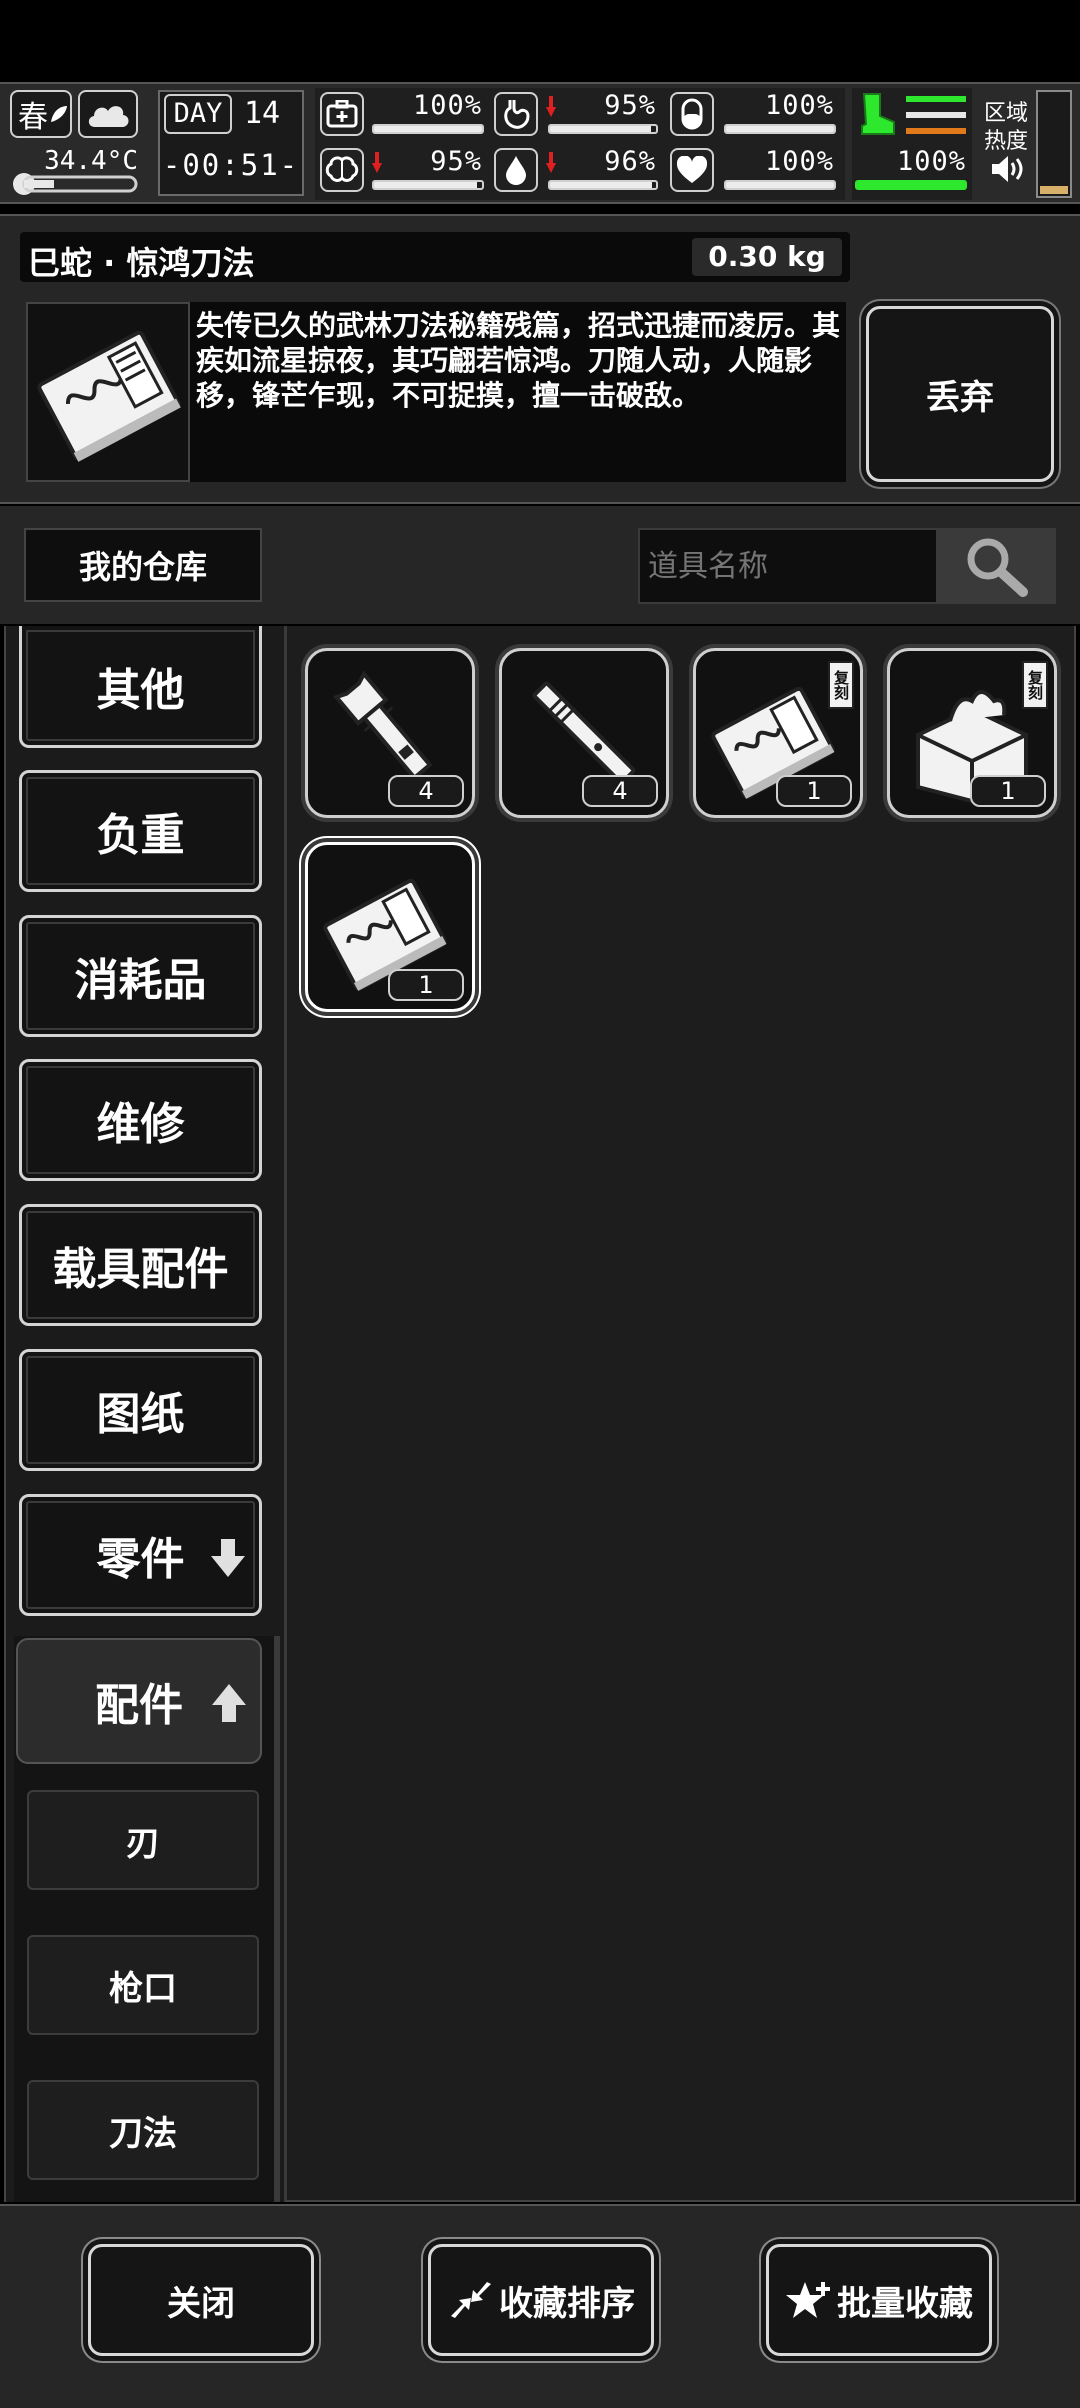 The width and height of the screenshot is (1080, 2408). I want to click on health-bar, so click(428, 129).